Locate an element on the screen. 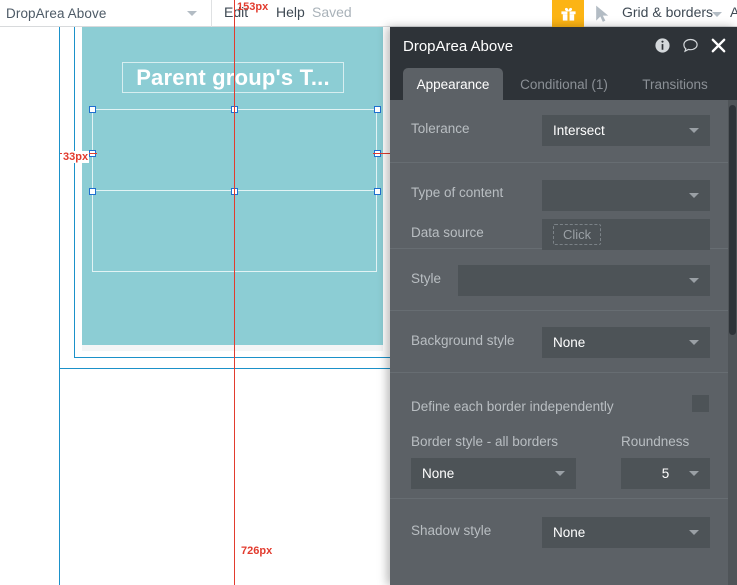 The width and height of the screenshot is (737, 585). roundness-input: 5 is located at coordinates (665, 473).